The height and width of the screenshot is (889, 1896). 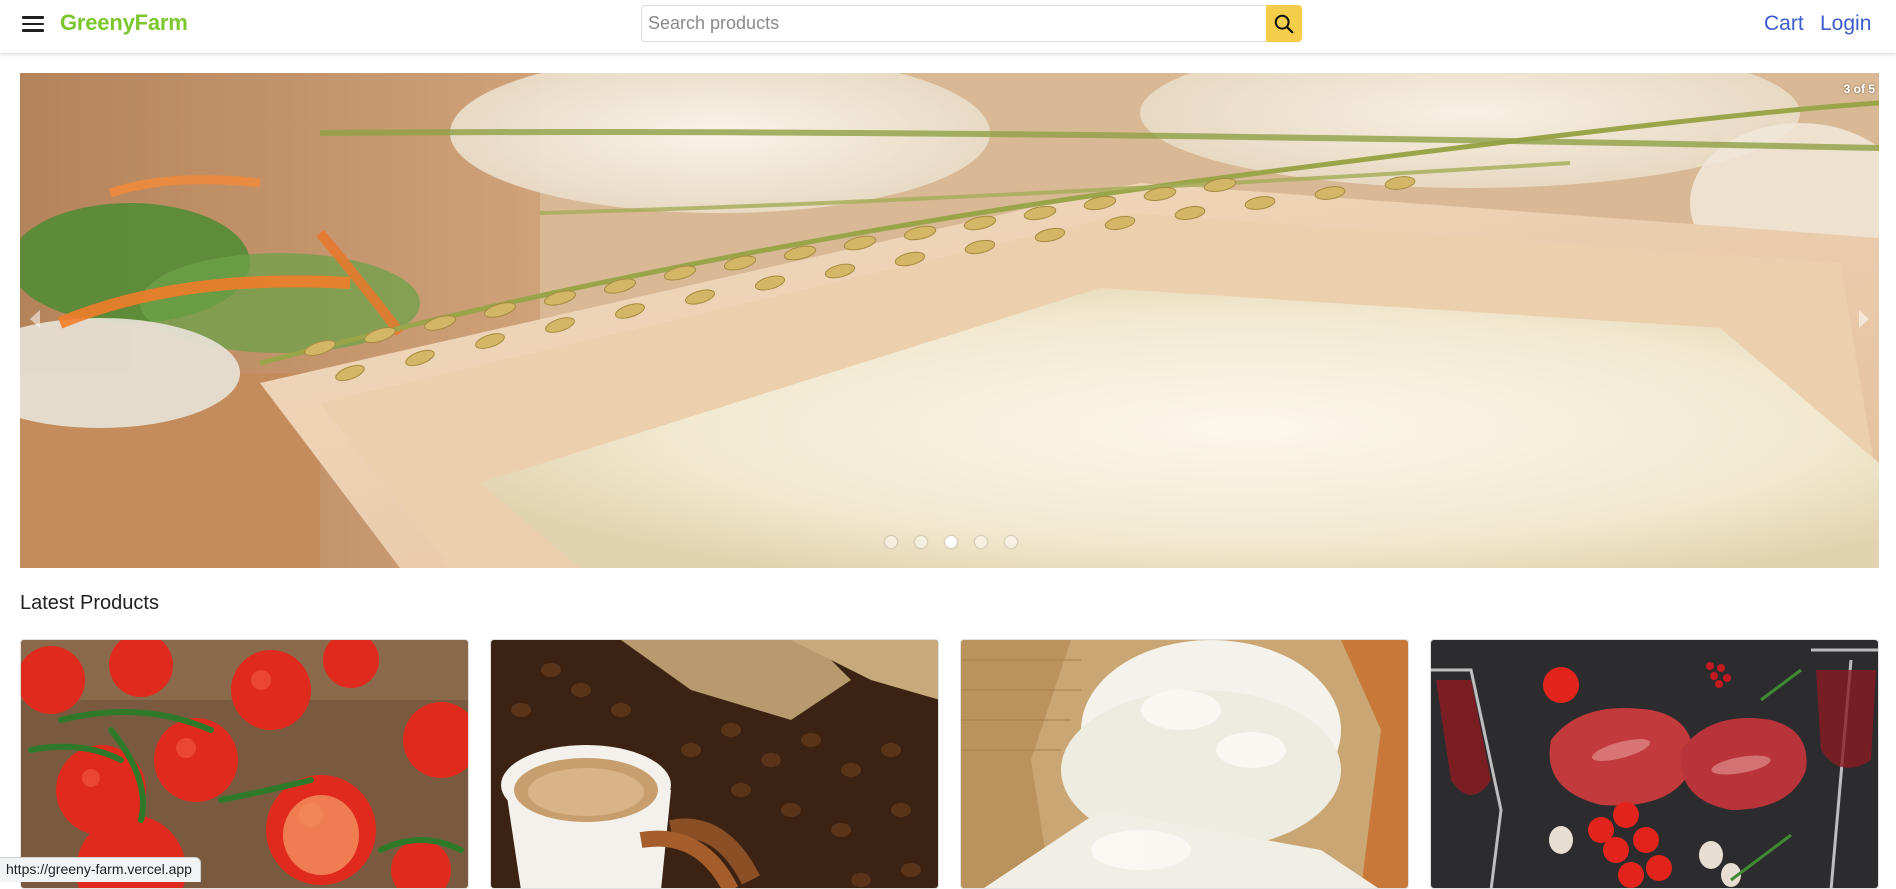 I want to click on top-navbar: GreenyFarm Cart Login, so click(x=948, y=26).